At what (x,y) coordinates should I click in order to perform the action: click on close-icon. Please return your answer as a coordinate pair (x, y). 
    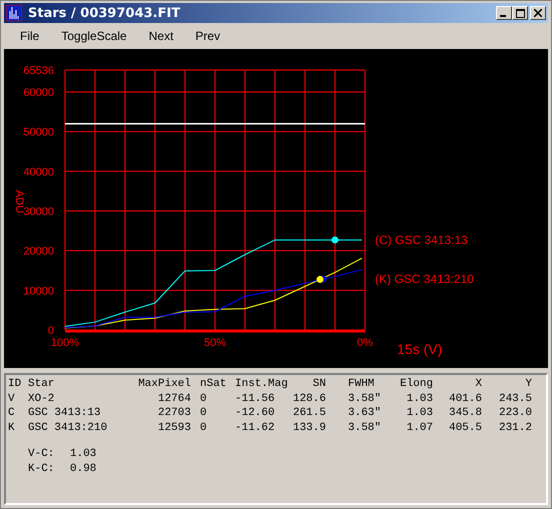
    Looking at the image, I should click on (538, 13).